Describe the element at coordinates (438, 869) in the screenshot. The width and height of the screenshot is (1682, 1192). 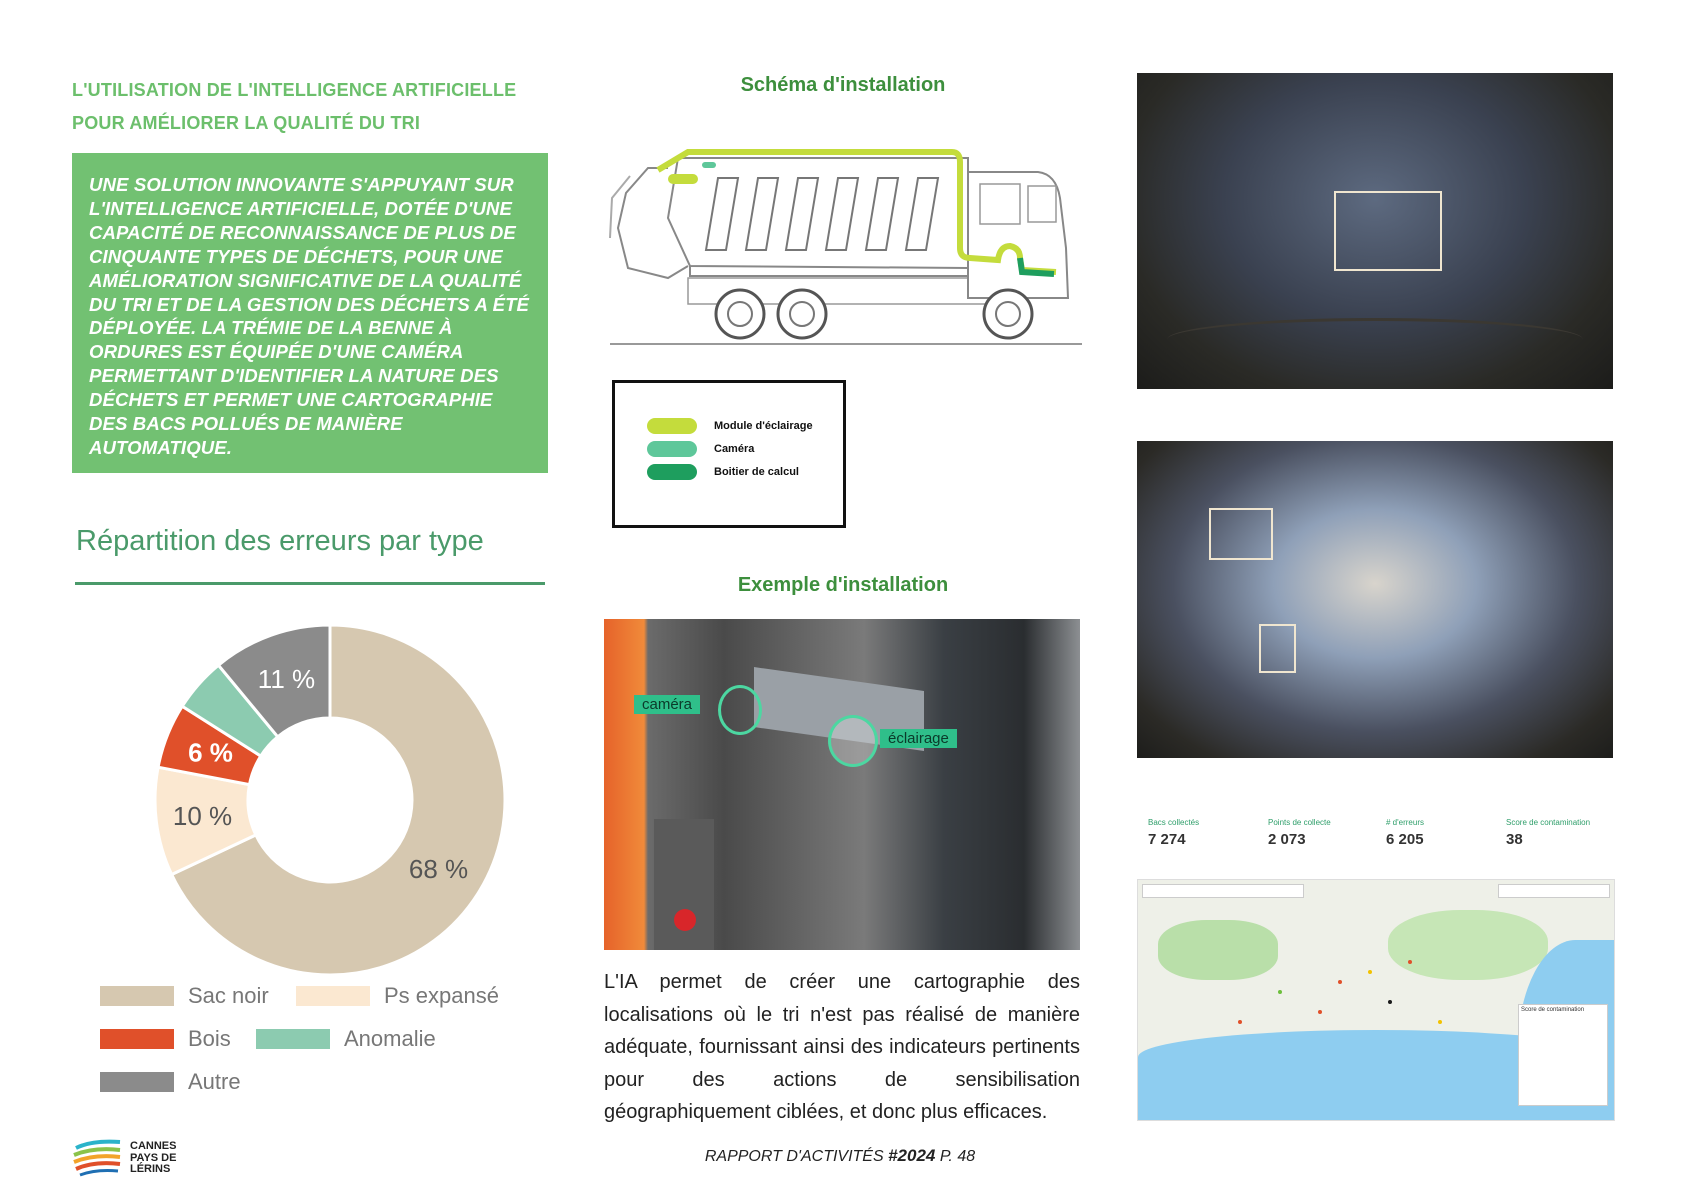
I see `donut-value-label: 68 %` at that location.